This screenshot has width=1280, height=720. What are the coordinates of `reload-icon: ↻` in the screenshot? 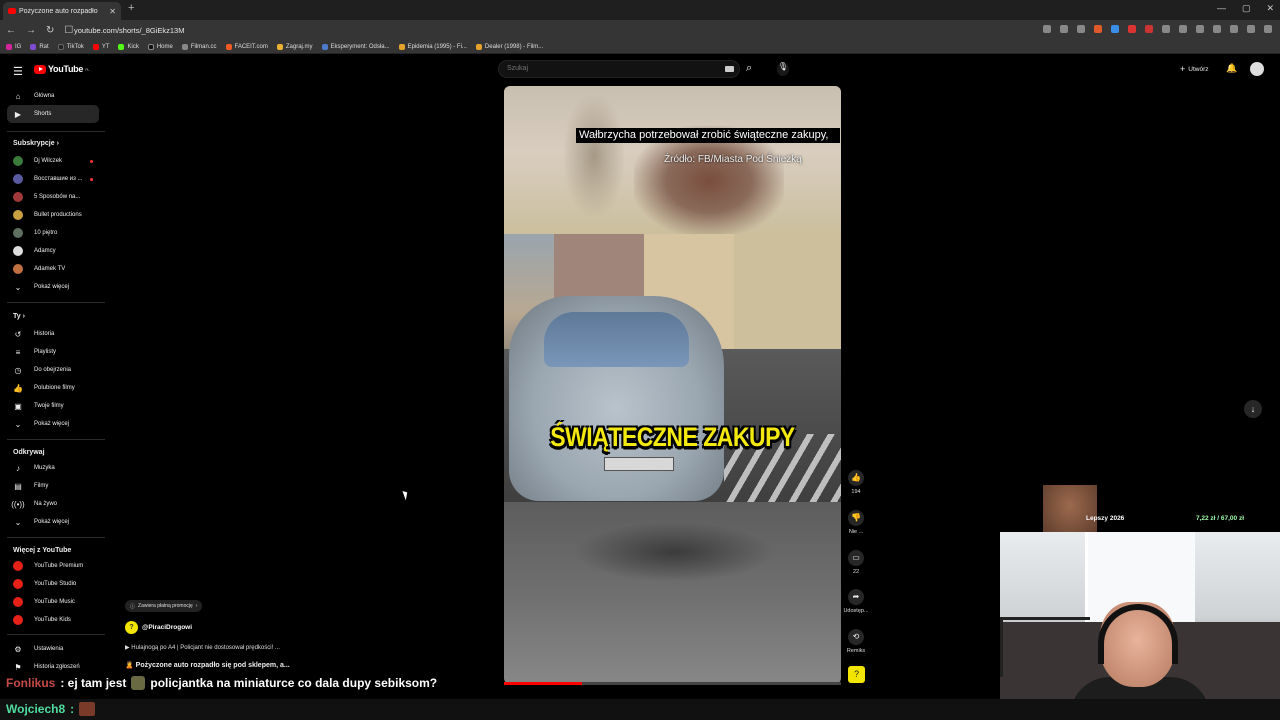 It's located at (50, 30).